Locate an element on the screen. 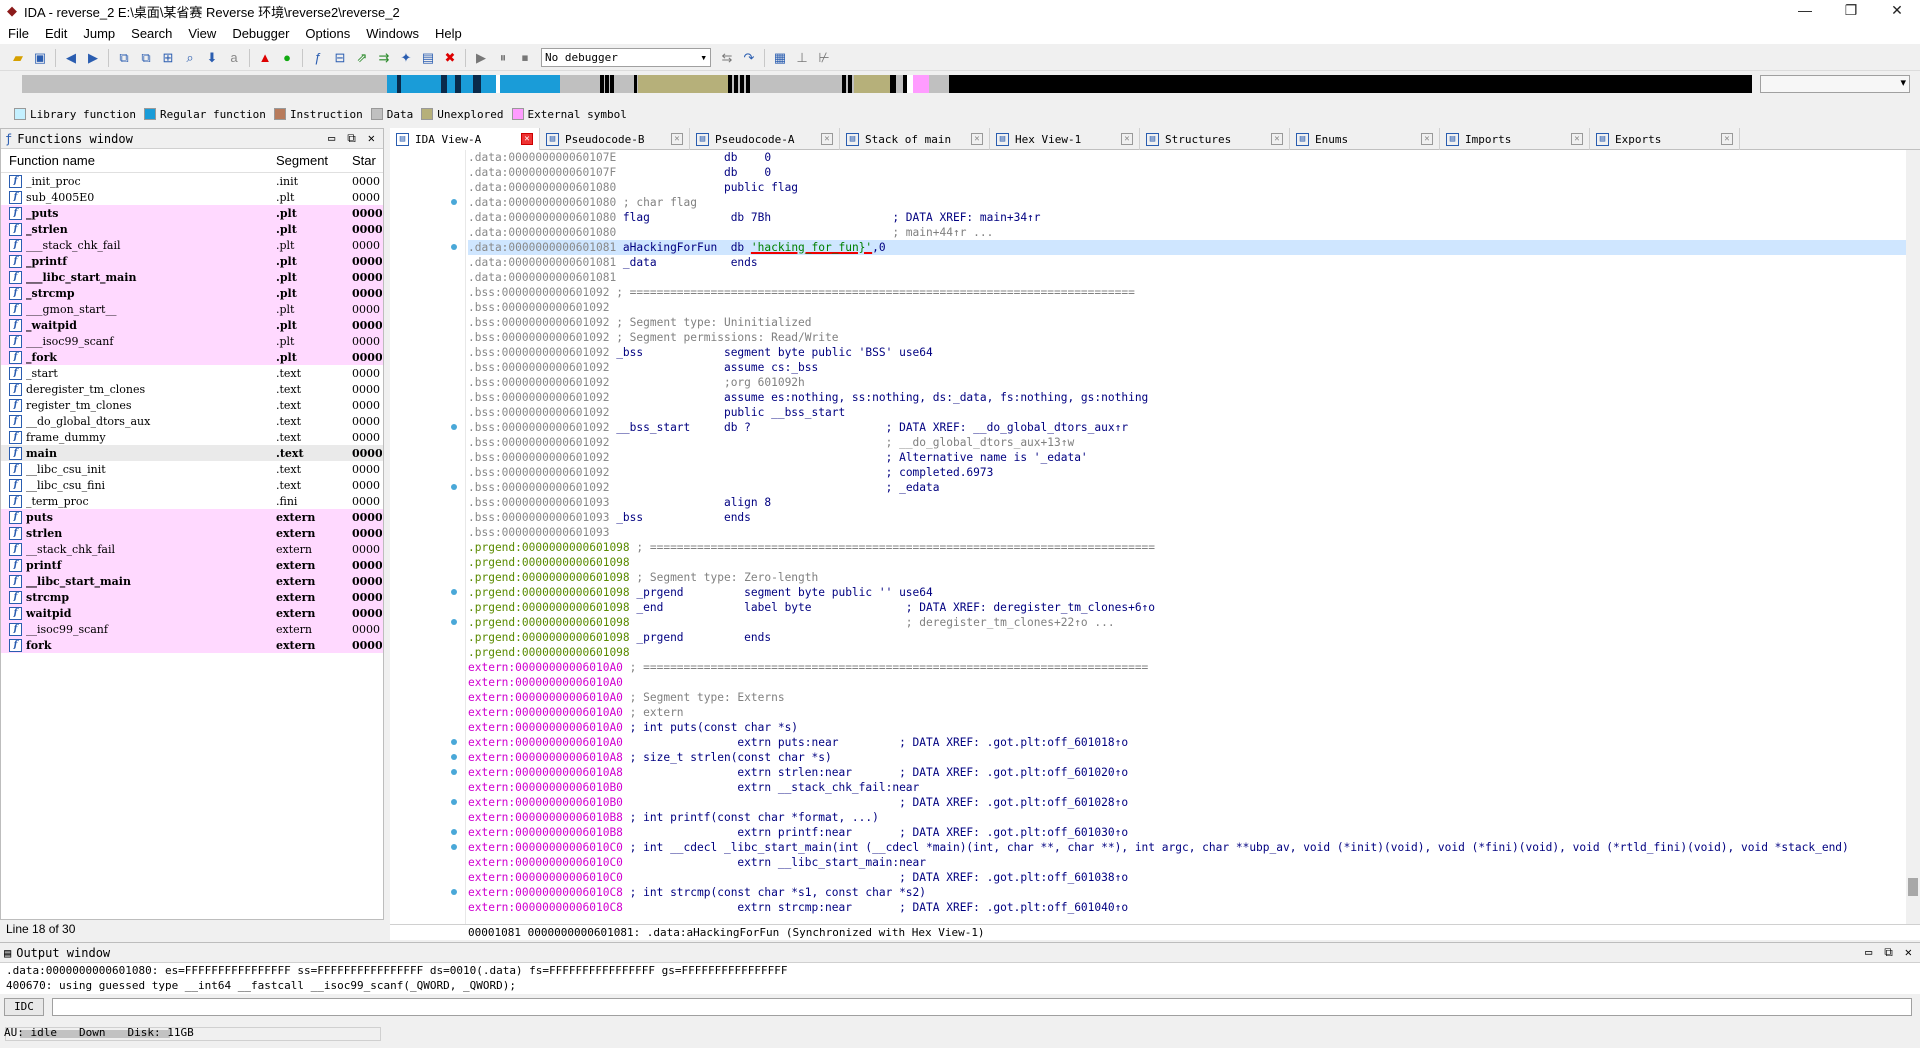  binary-icon: ⊞ is located at coordinates (168, 58).